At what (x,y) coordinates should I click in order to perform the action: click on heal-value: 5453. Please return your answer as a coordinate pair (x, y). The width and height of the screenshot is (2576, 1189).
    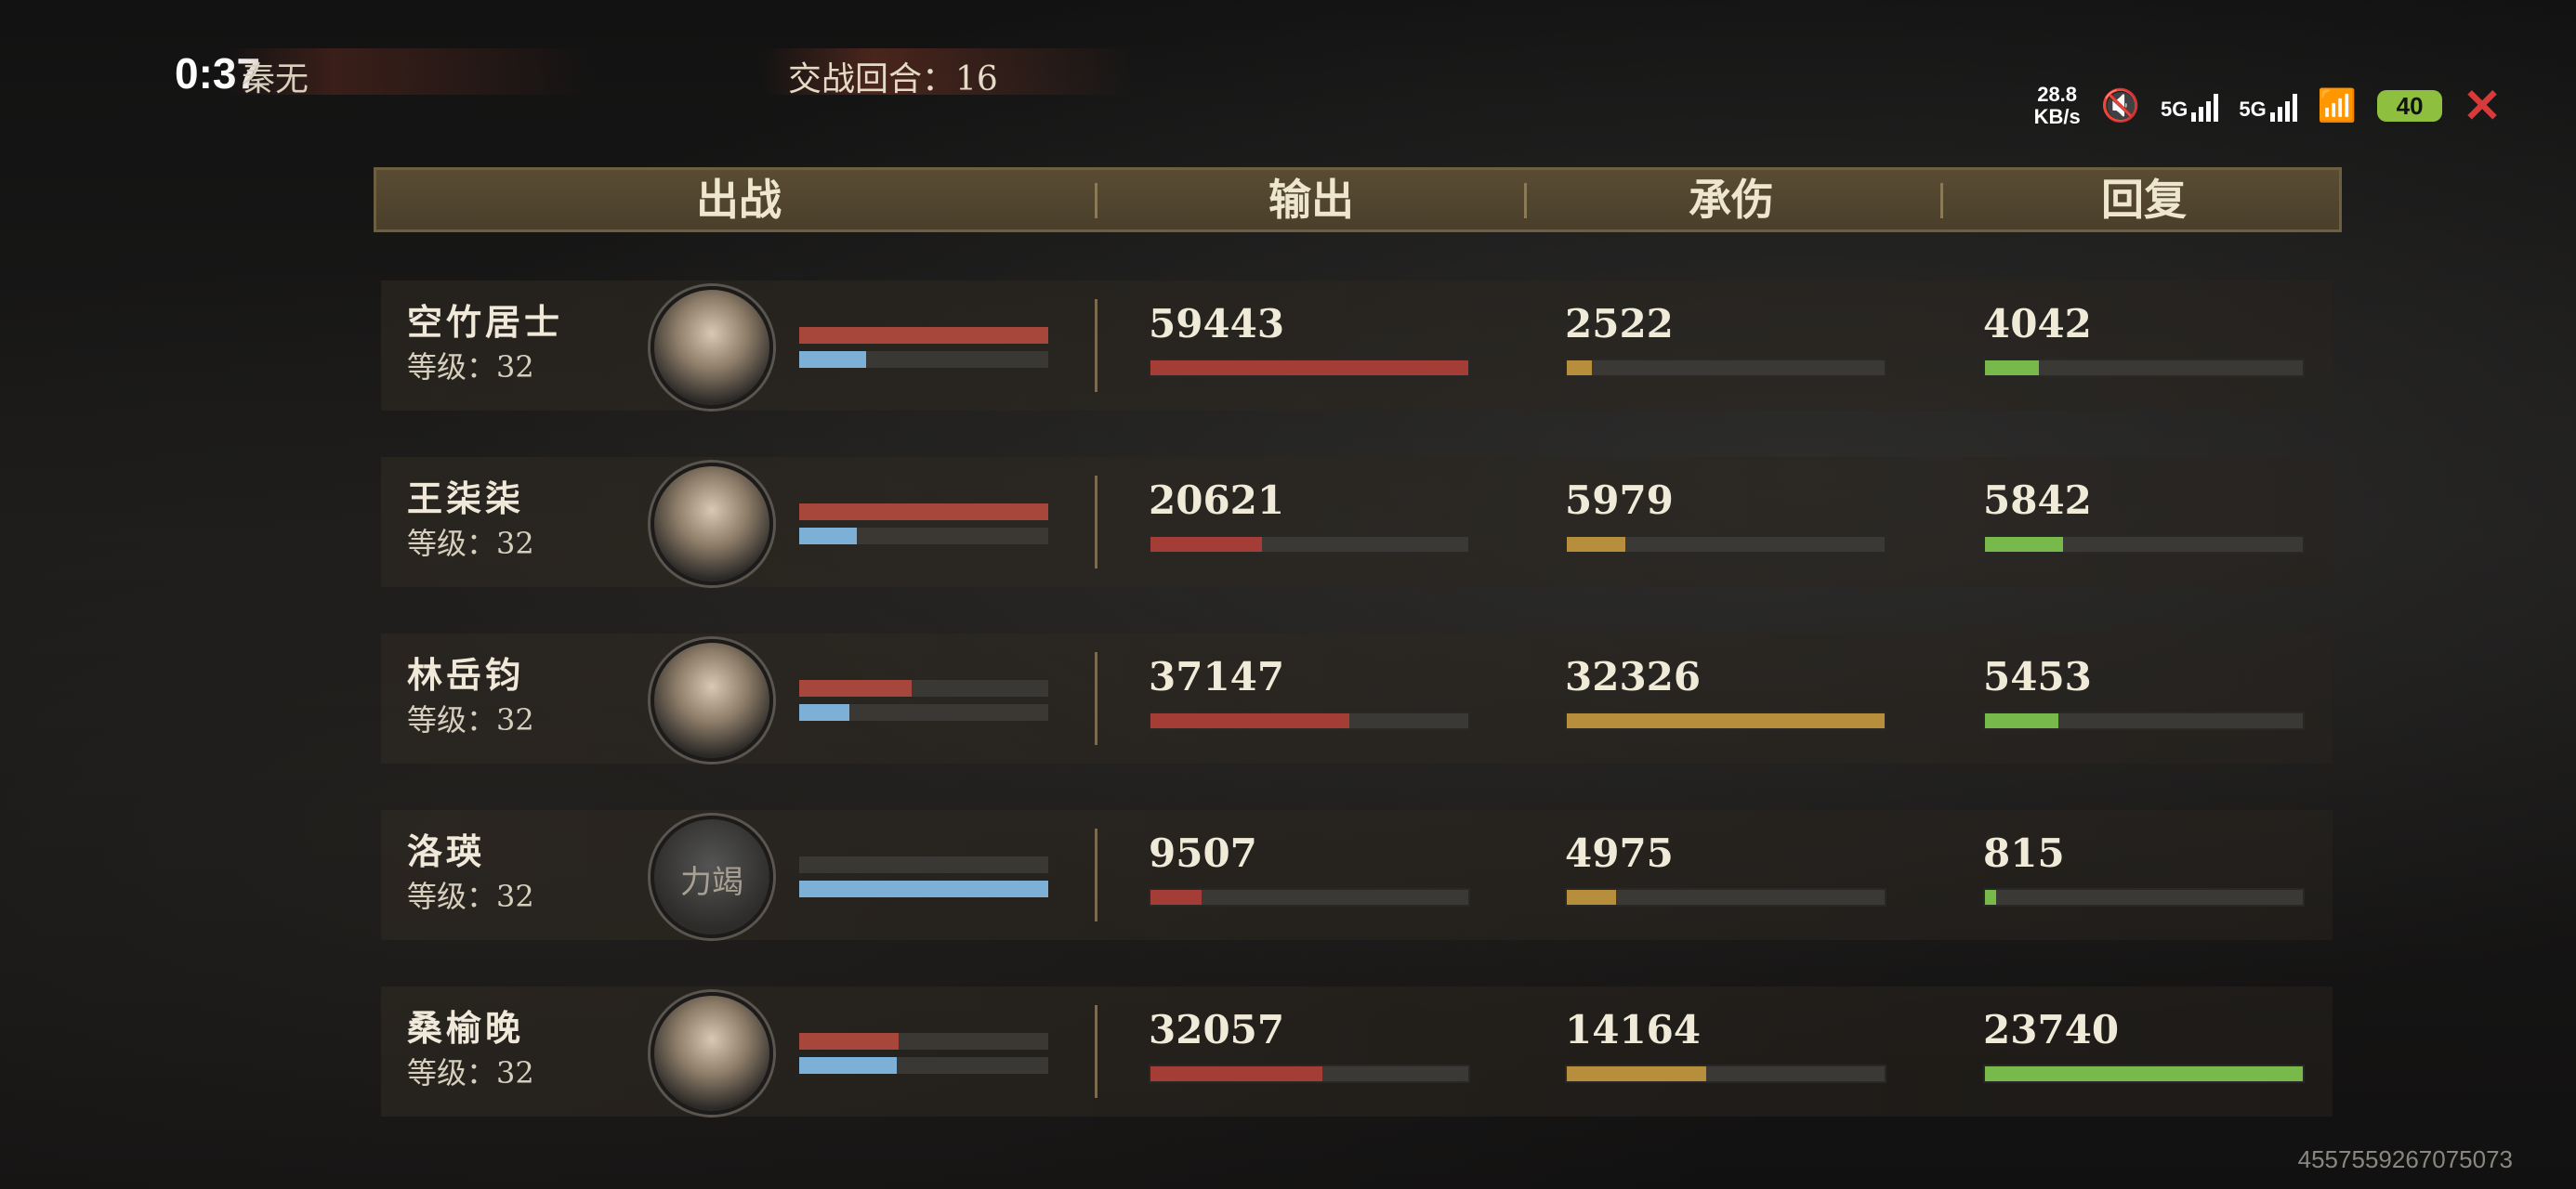
    Looking at the image, I should click on (2037, 676).